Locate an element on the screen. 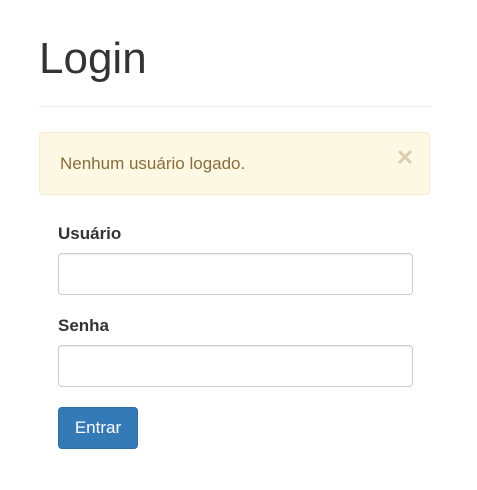 The height and width of the screenshot is (490, 477). page-title: Login is located at coordinates (93, 58).